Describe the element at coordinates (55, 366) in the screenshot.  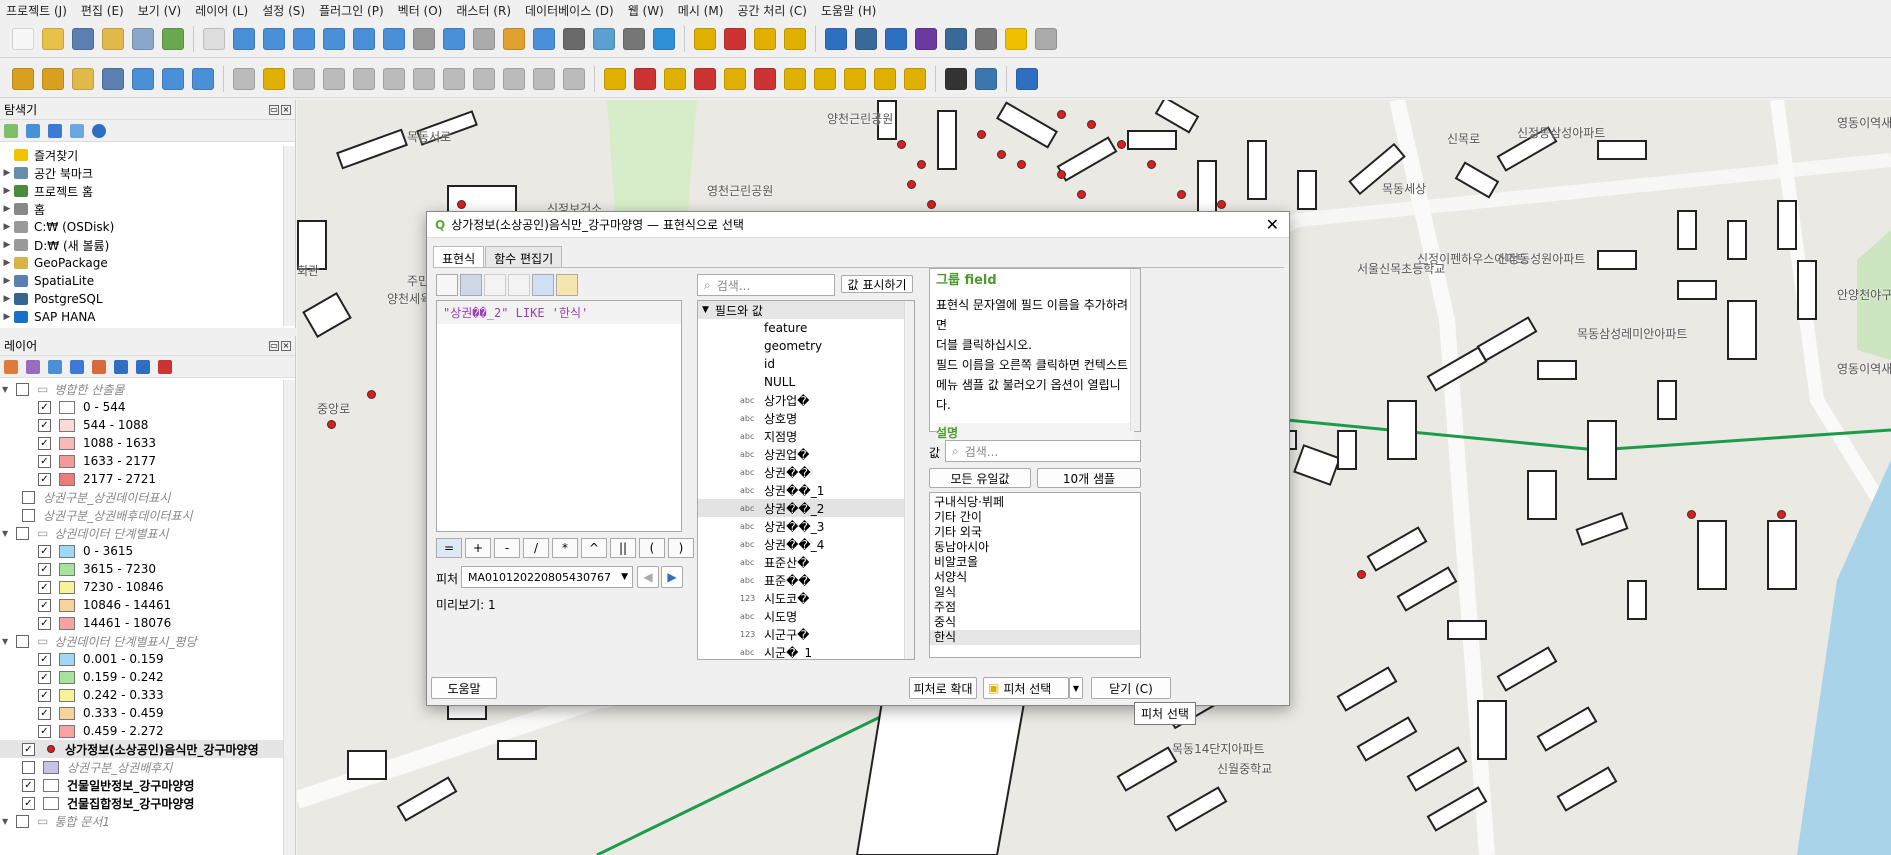
I see `visibility-icon` at that location.